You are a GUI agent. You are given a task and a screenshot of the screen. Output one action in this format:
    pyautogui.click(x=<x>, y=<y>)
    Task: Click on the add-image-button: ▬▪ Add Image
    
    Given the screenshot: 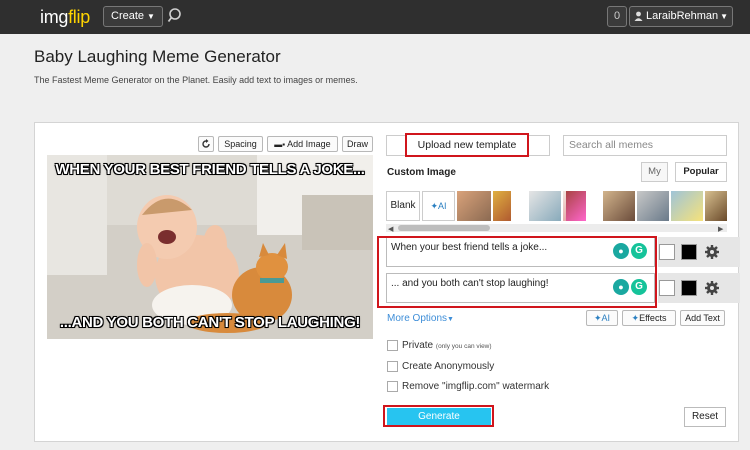 What is the action you would take?
    pyautogui.click(x=302, y=144)
    